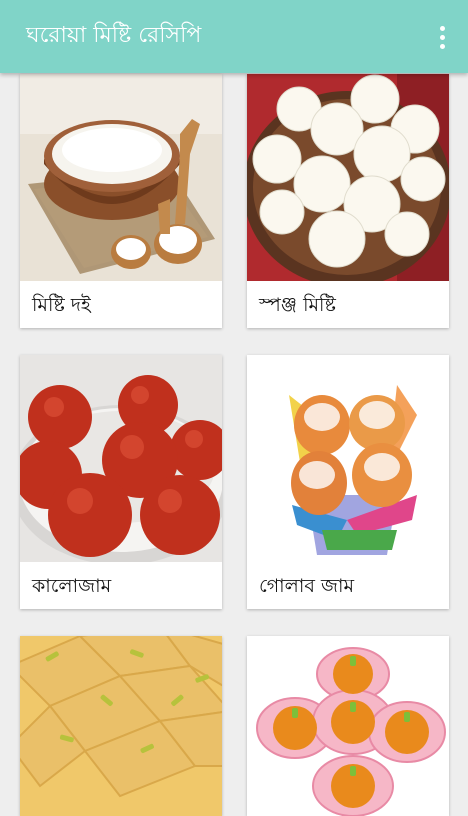  I want to click on recipe-image-kalojam, so click(121, 458).